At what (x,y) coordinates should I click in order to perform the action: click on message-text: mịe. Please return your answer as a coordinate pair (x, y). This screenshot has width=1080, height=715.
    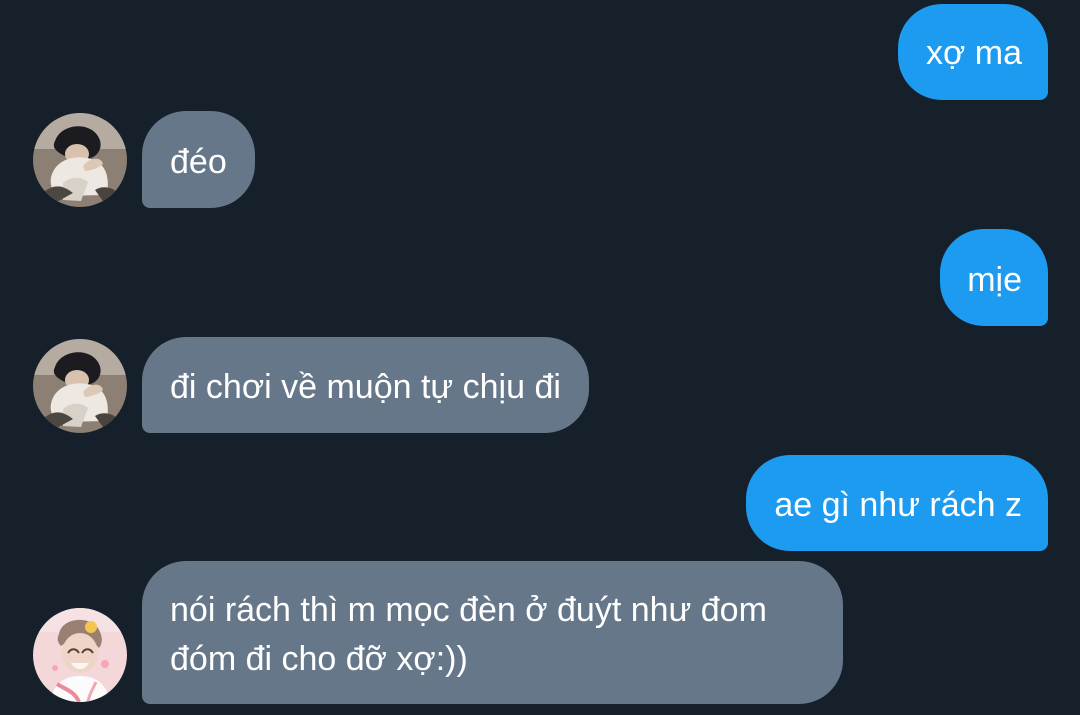
    Looking at the image, I should click on (994, 280).